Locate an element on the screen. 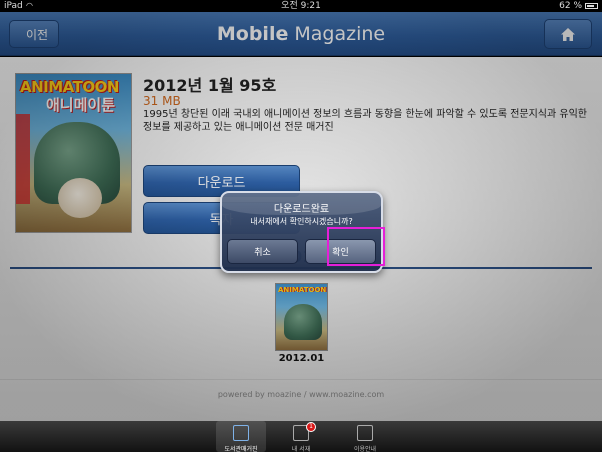 The image size is (602, 452). thumbnail-illustration is located at coordinates (303, 322).